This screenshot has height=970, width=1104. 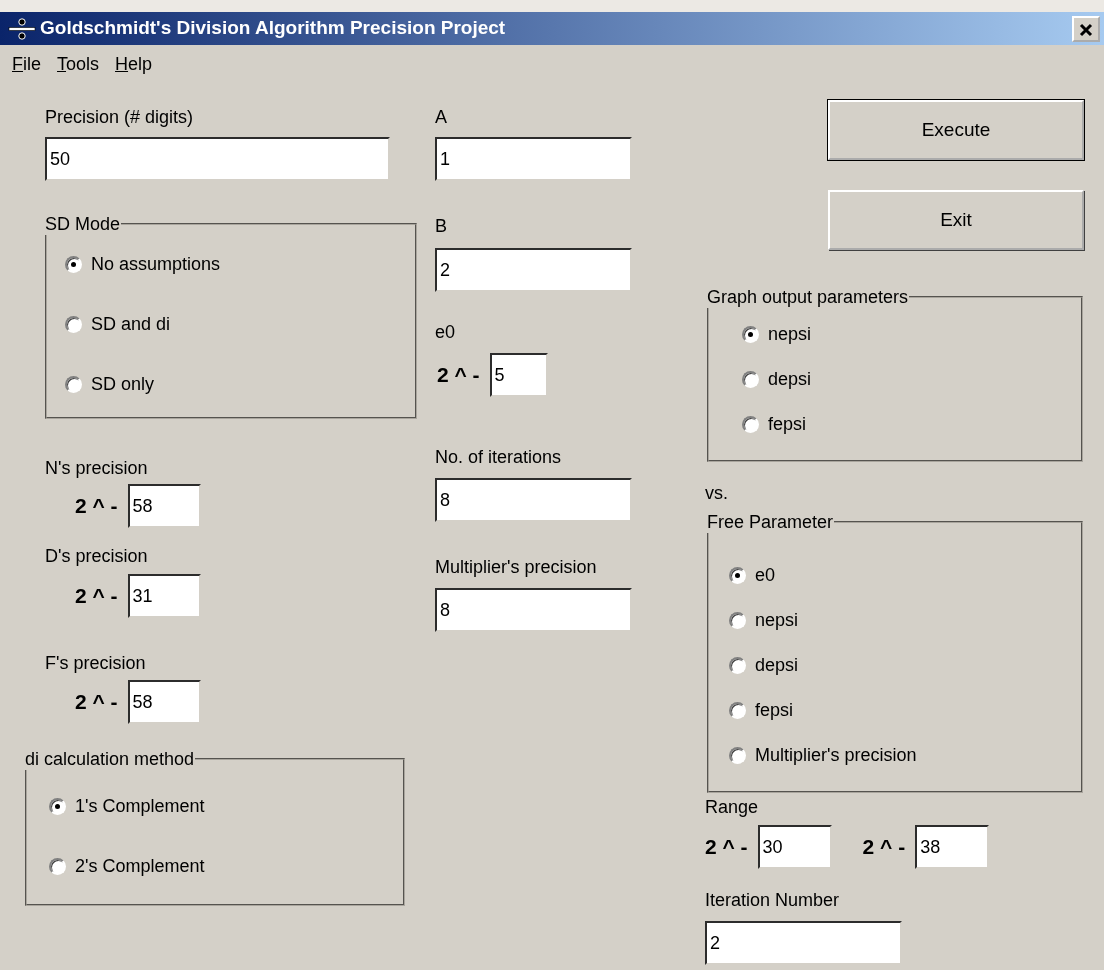 I want to click on field-label: No. of iterations, so click(x=498, y=457).